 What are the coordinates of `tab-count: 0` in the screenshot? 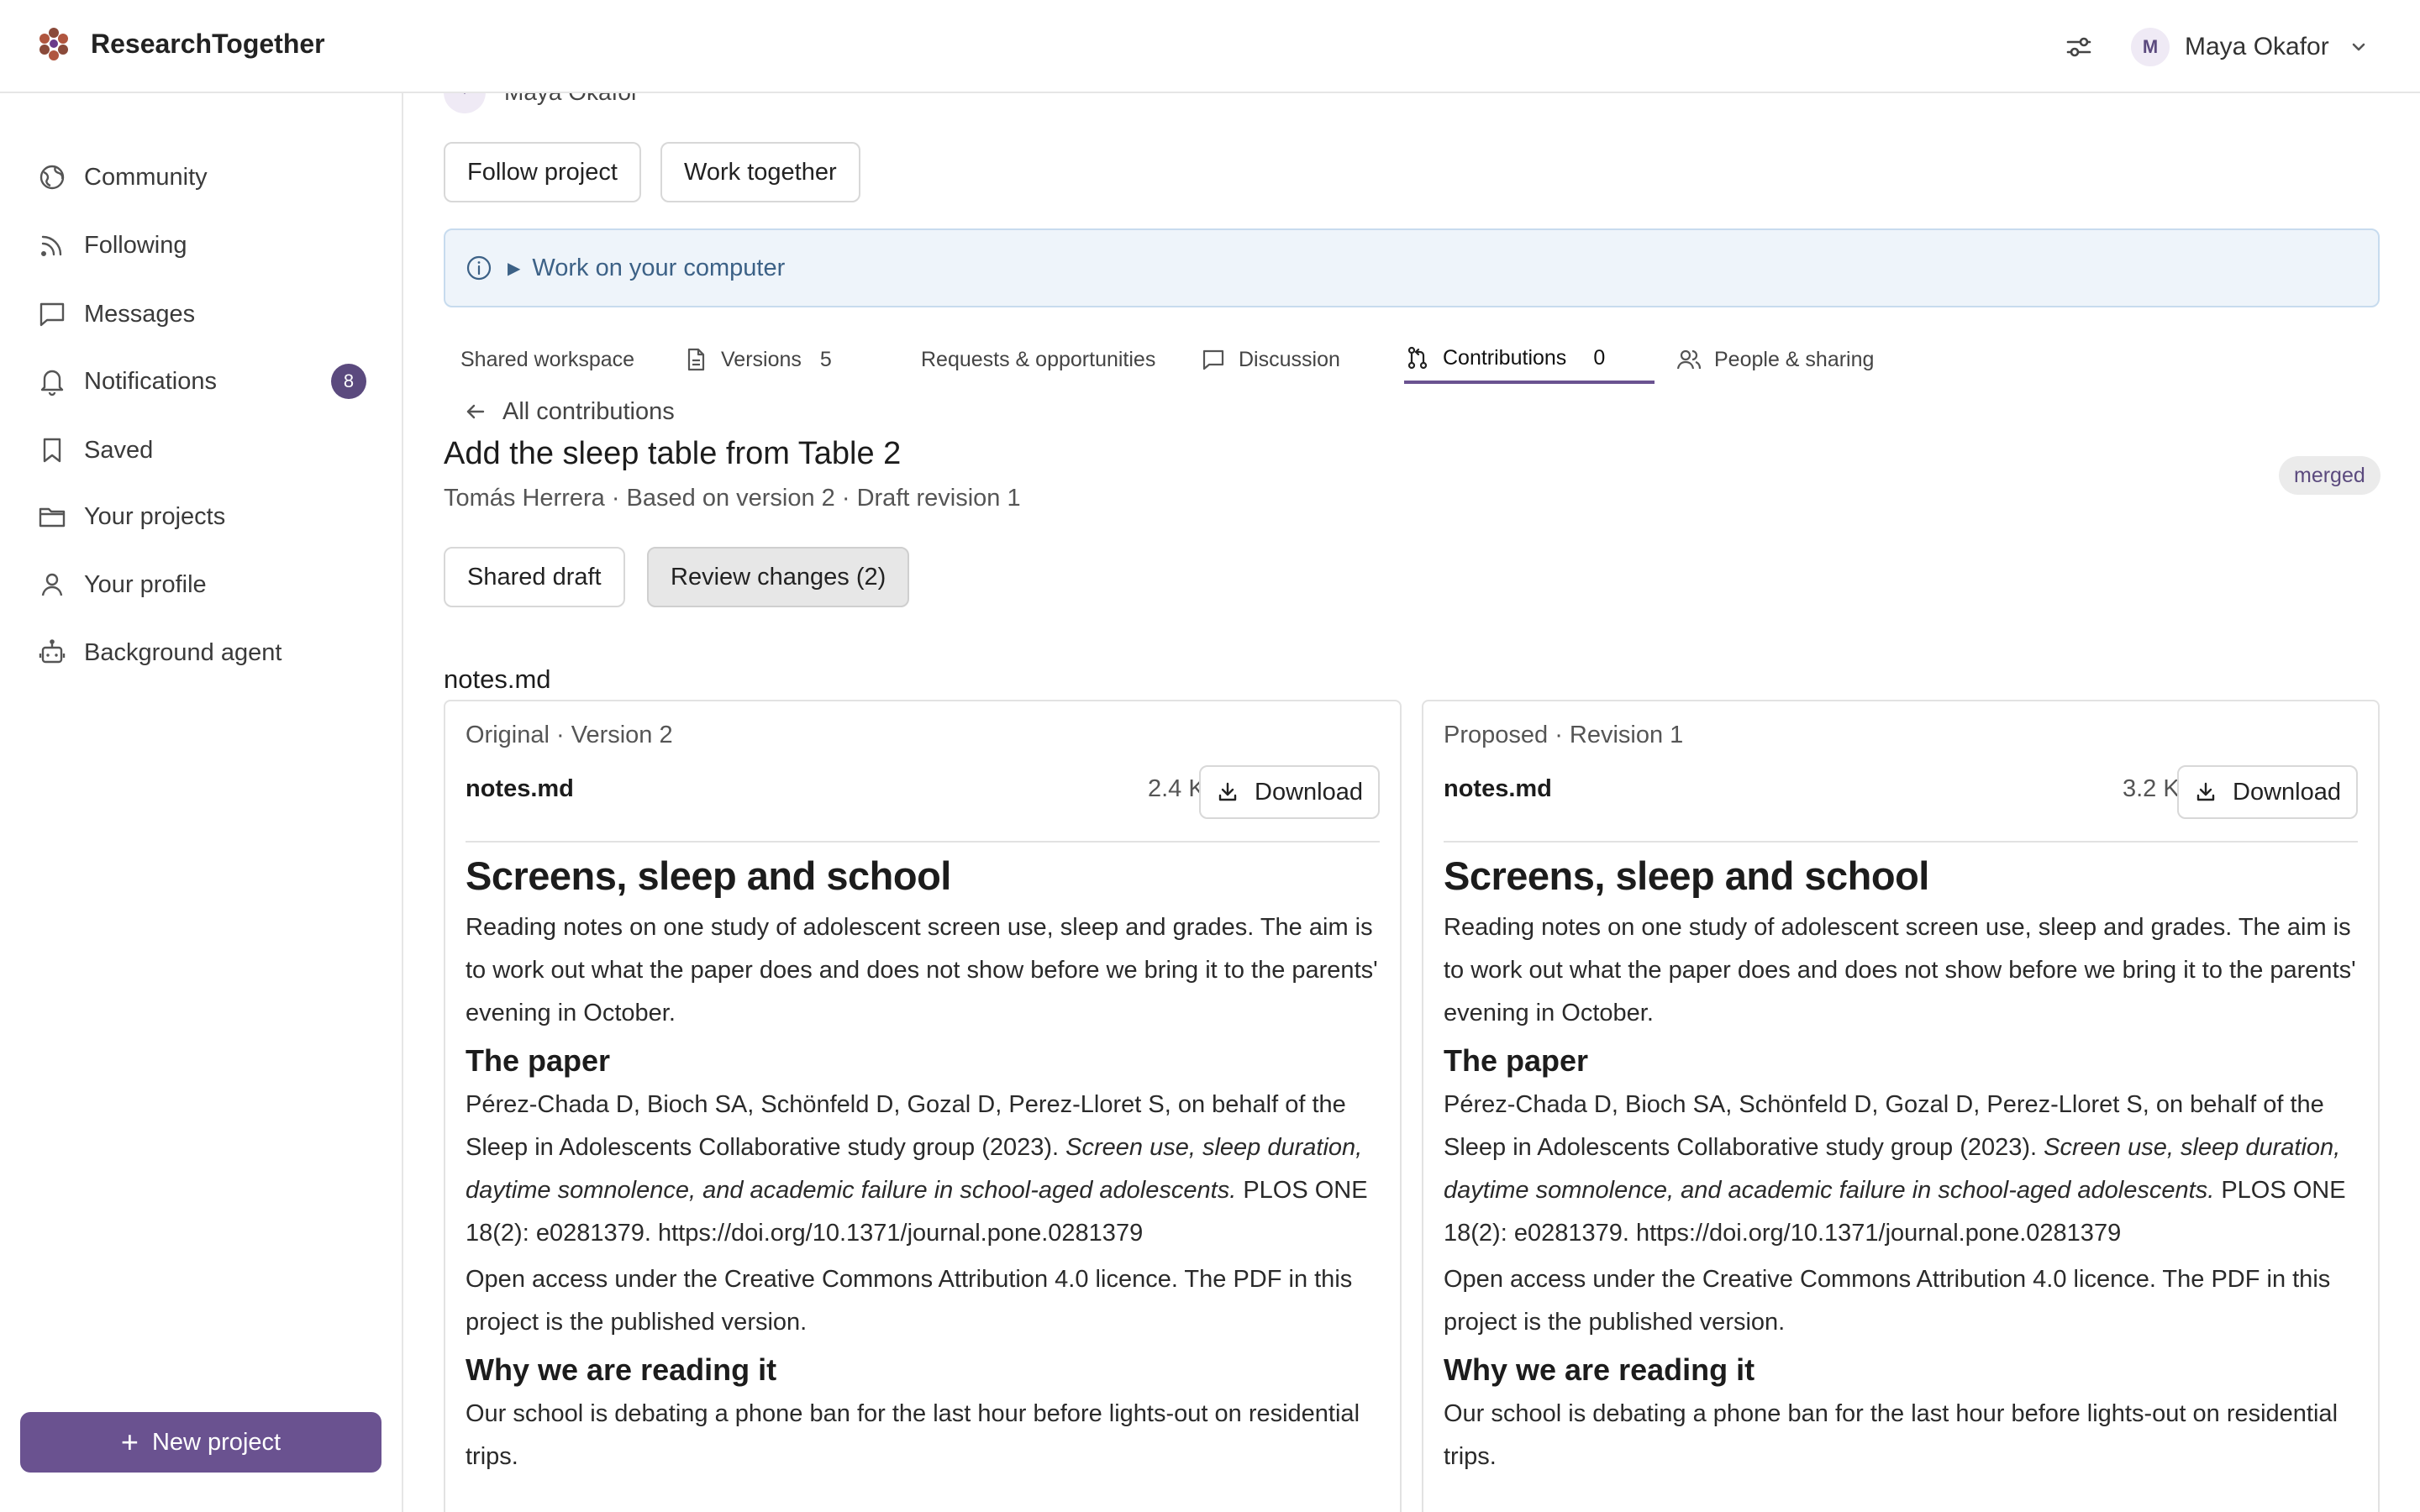 It's located at (1599, 357).